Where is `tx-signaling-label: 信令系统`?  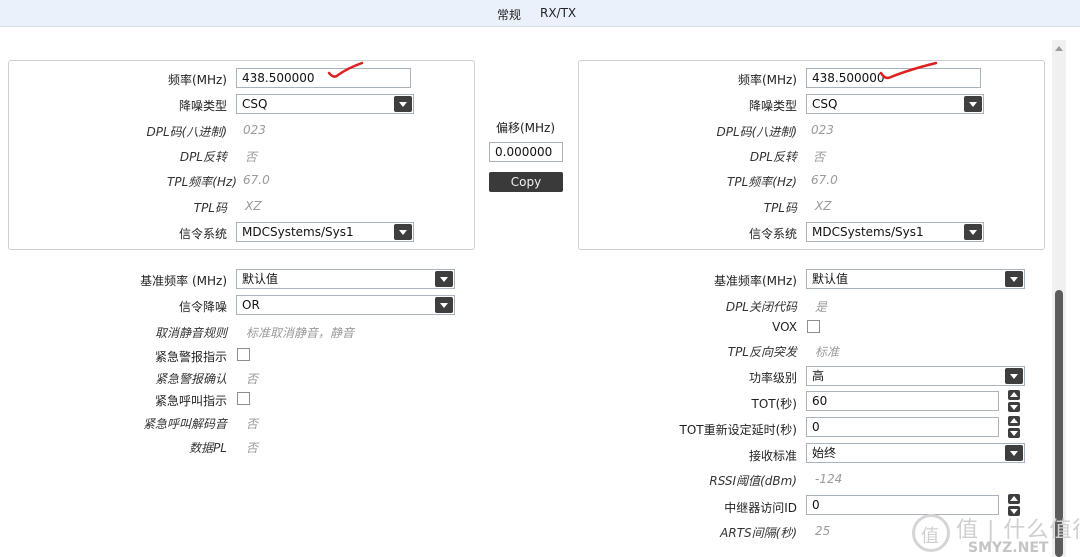 tx-signaling-label: 信令系统 is located at coordinates (772, 234).